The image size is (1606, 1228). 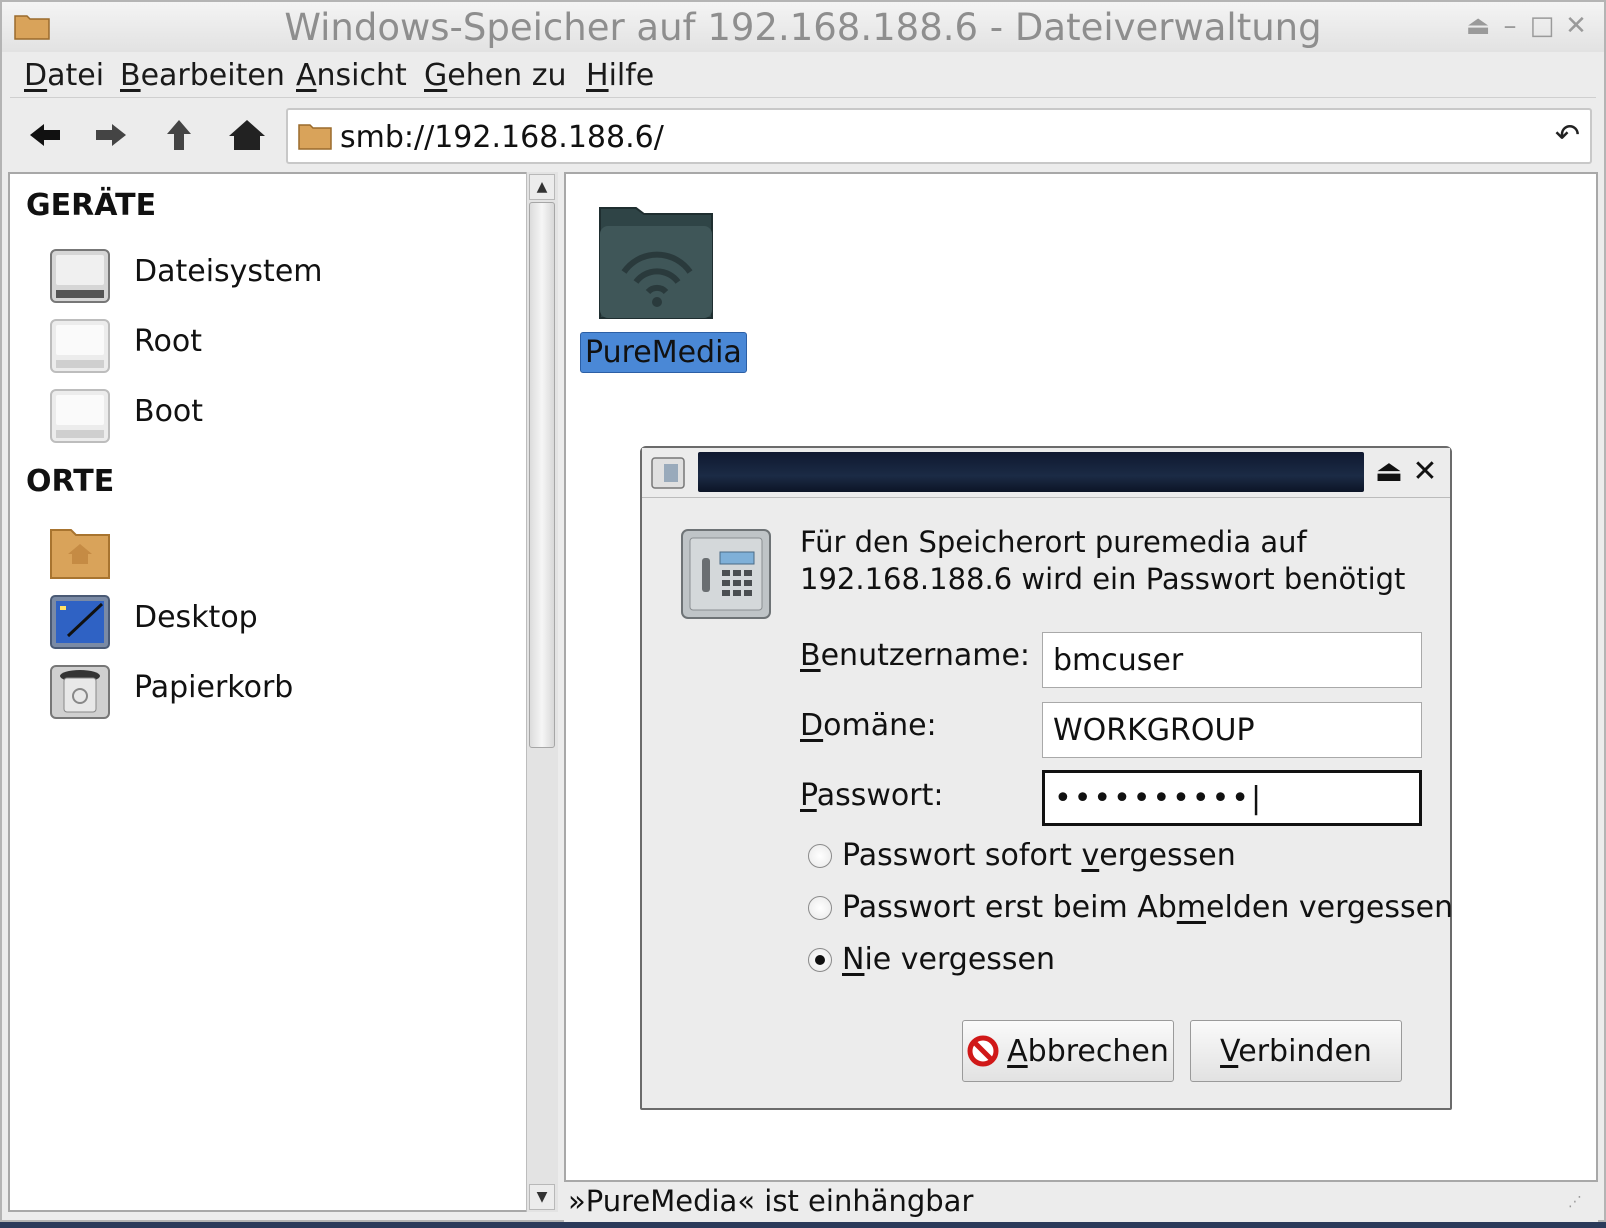 I want to click on sidebar-item-label: Root, so click(x=168, y=341).